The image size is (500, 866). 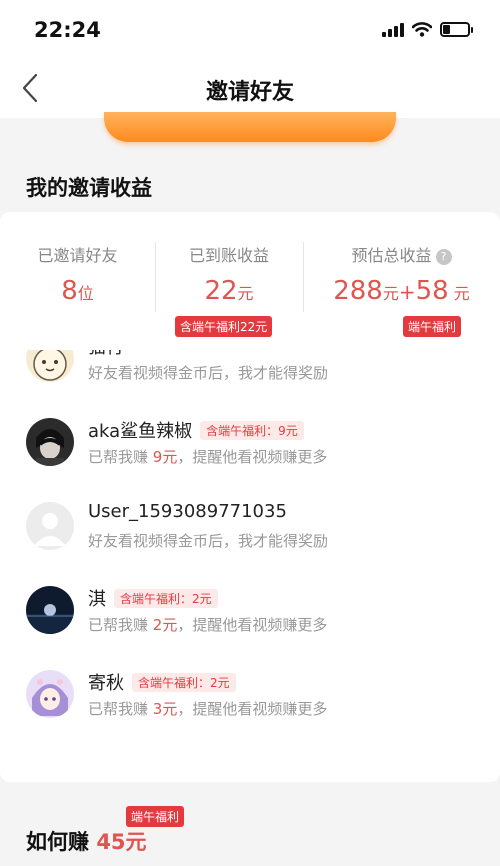 I want to click on signal-icon, so click(x=393, y=29).